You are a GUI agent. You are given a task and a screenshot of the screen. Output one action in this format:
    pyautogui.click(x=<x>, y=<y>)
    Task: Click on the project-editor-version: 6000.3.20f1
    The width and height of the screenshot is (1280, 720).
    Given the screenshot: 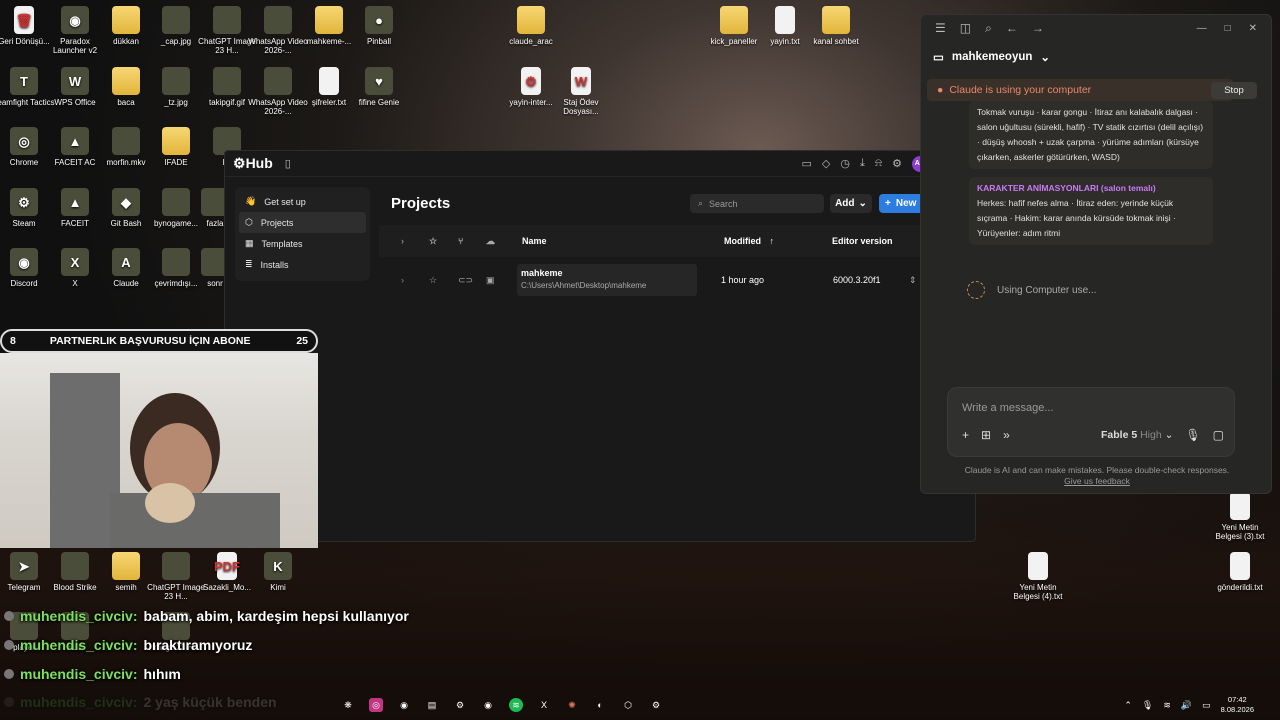 What is the action you would take?
    pyautogui.click(x=857, y=280)
    